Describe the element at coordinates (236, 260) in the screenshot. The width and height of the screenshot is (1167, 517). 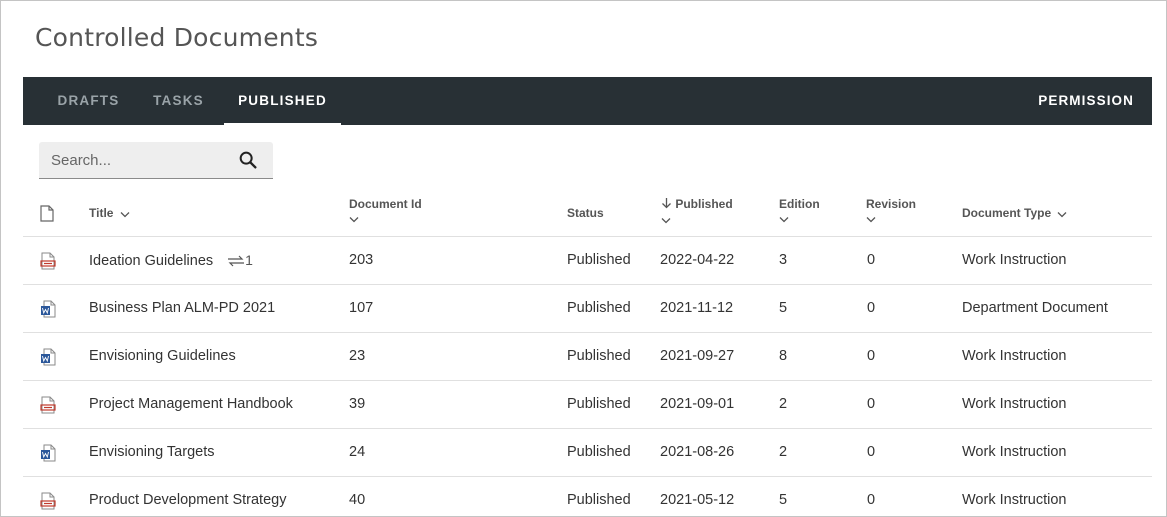
I see `swap-icon` at that location.